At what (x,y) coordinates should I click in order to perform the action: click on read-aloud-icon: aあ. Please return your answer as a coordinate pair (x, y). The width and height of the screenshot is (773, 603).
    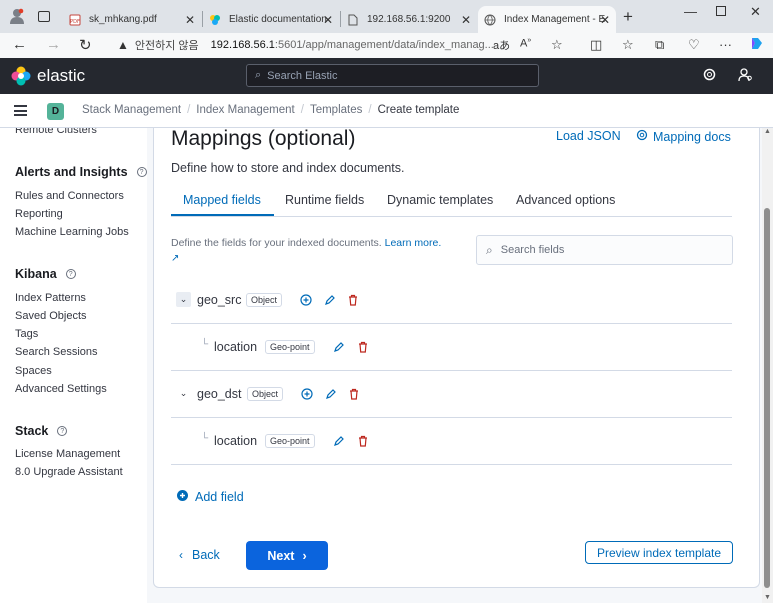
    Looking at the image, I should click on (501, 45).